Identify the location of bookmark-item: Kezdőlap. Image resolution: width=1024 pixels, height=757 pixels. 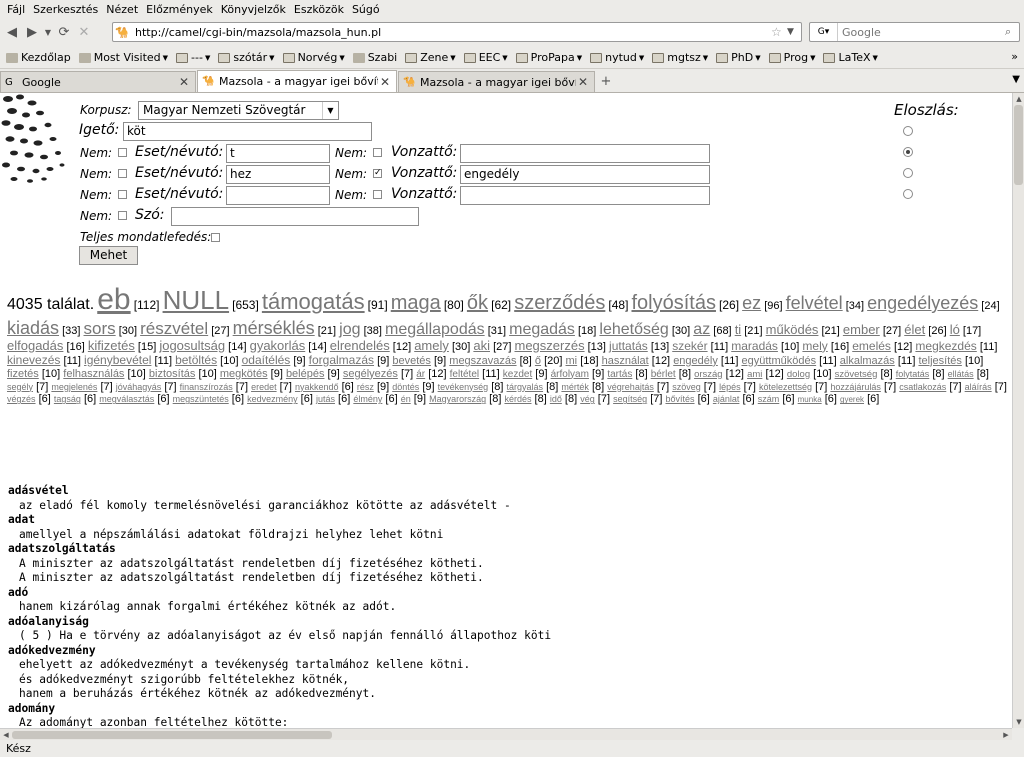
(39, 57).